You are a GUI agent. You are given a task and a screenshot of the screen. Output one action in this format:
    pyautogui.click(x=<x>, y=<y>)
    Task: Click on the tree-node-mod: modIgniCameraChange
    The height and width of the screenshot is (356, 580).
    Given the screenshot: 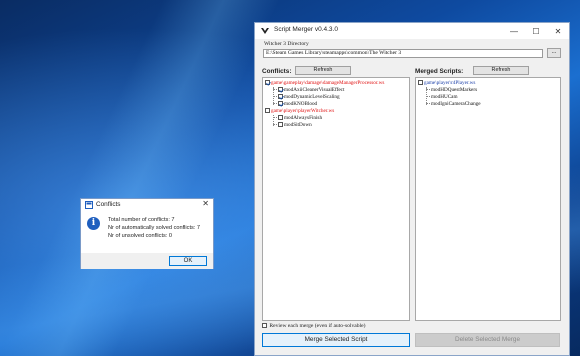 What is the action you would take?
    pyautogui.click(x=449, y=104)
    